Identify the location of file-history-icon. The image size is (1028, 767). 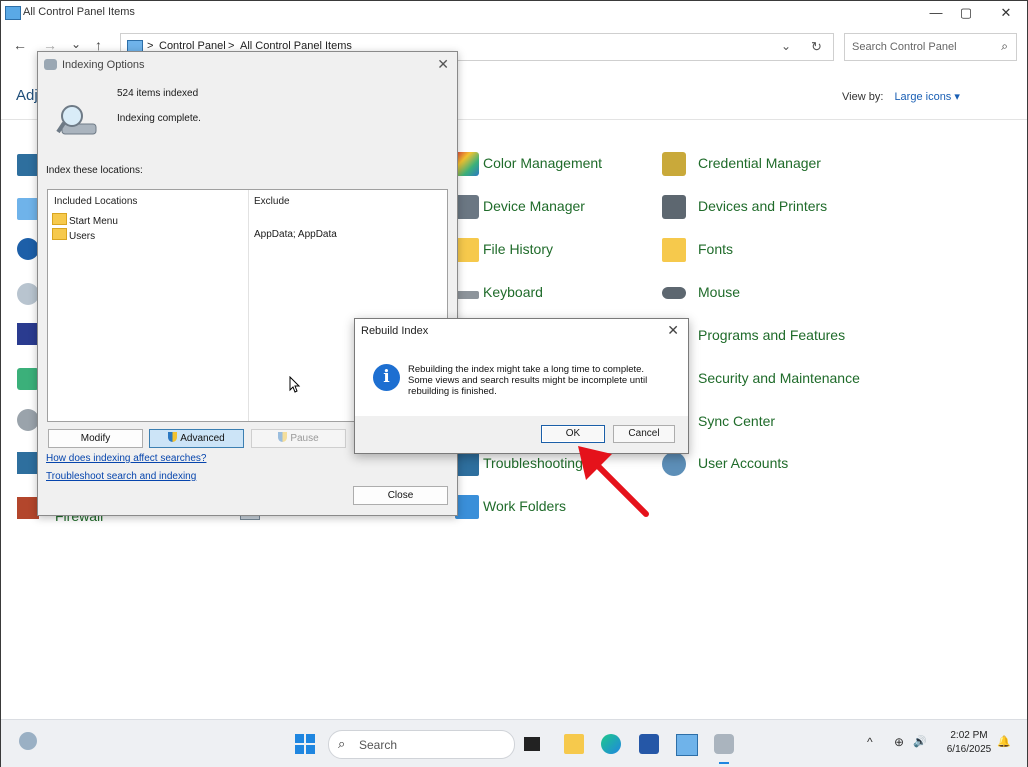
(467, 250).